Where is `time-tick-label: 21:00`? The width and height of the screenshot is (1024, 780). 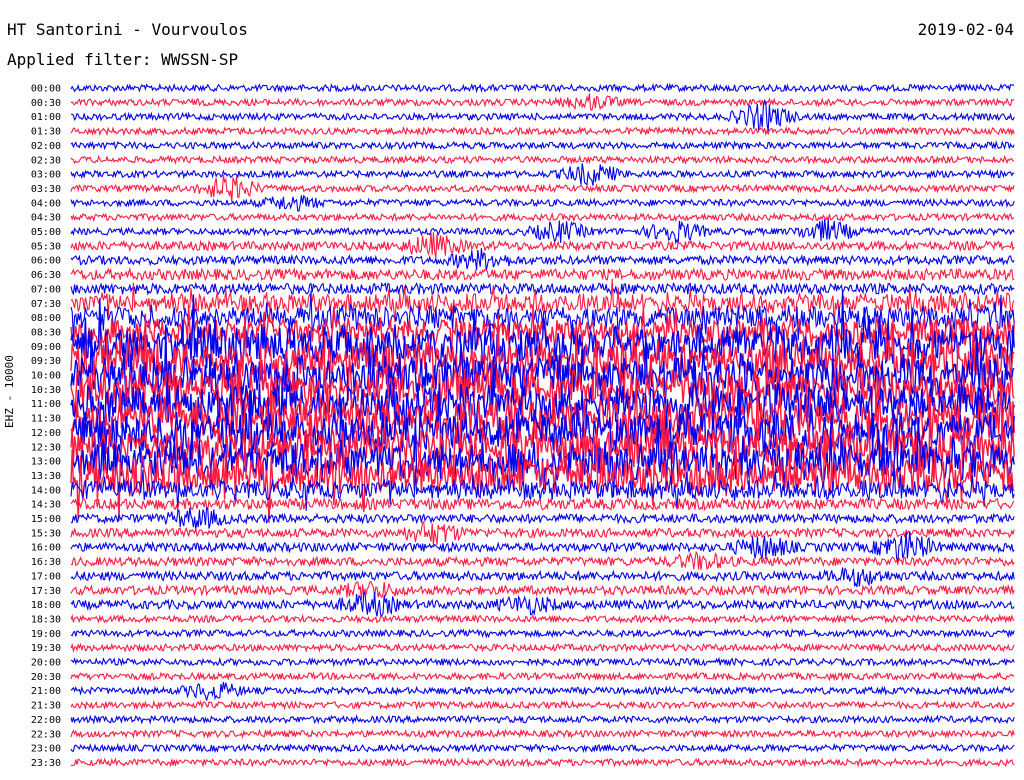 time-tick-label: 21:00 is located at coordinates (46, 691).